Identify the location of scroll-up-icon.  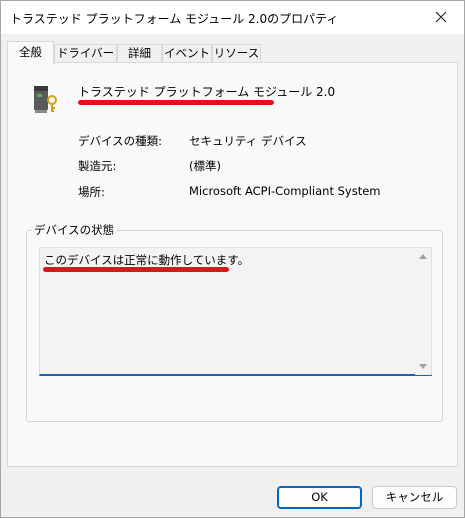
(423, 256).